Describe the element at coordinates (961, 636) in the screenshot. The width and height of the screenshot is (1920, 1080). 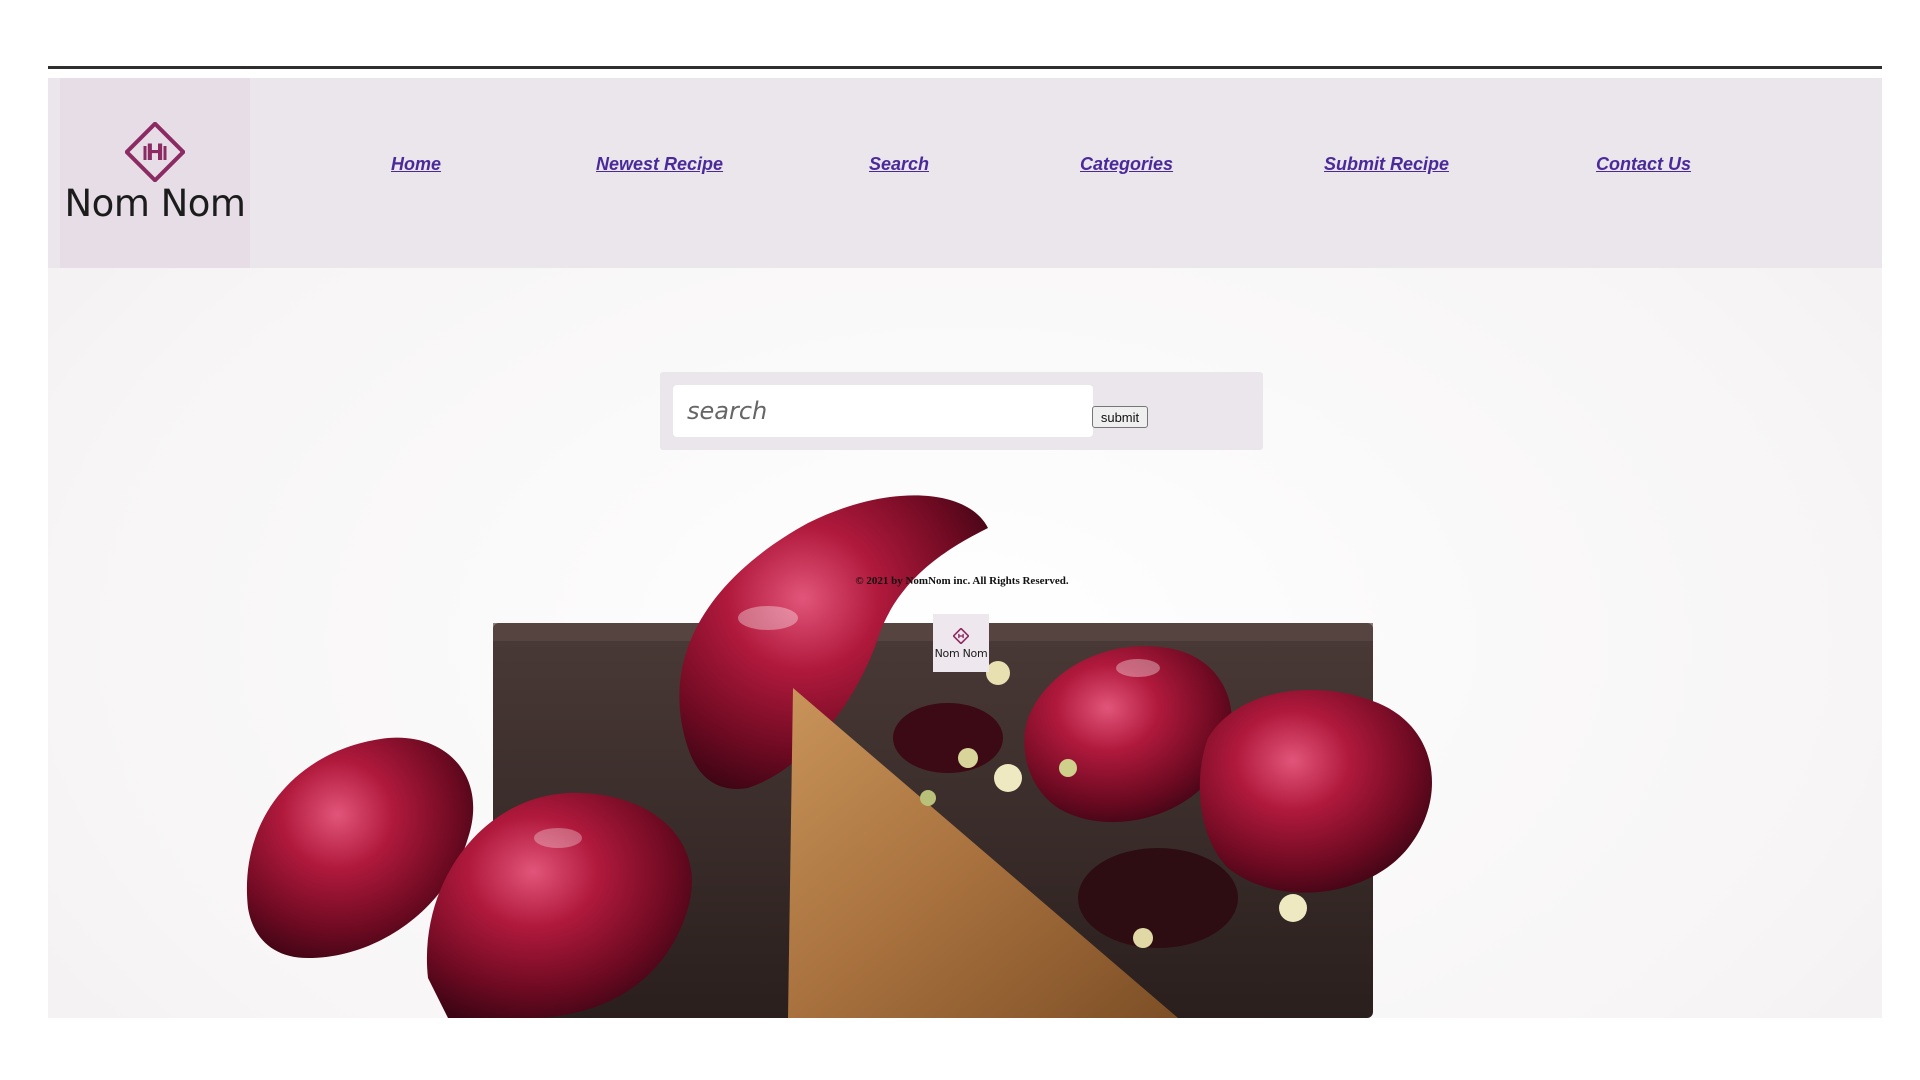
I see `hh-diamond-icon` at that location.